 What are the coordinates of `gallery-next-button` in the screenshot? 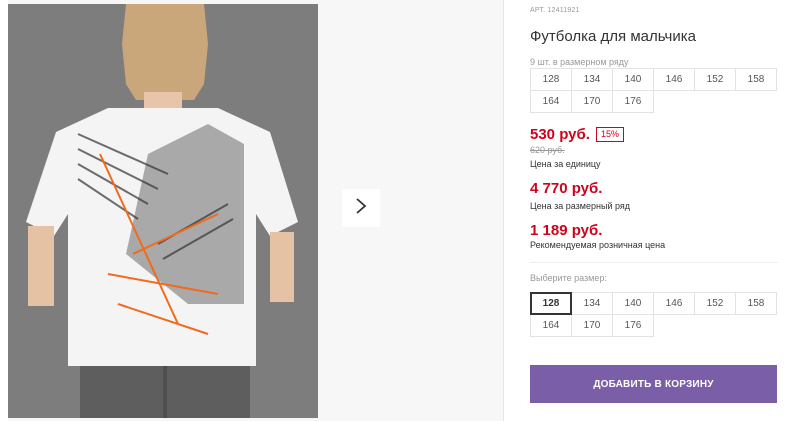 It's located at (361, 208).